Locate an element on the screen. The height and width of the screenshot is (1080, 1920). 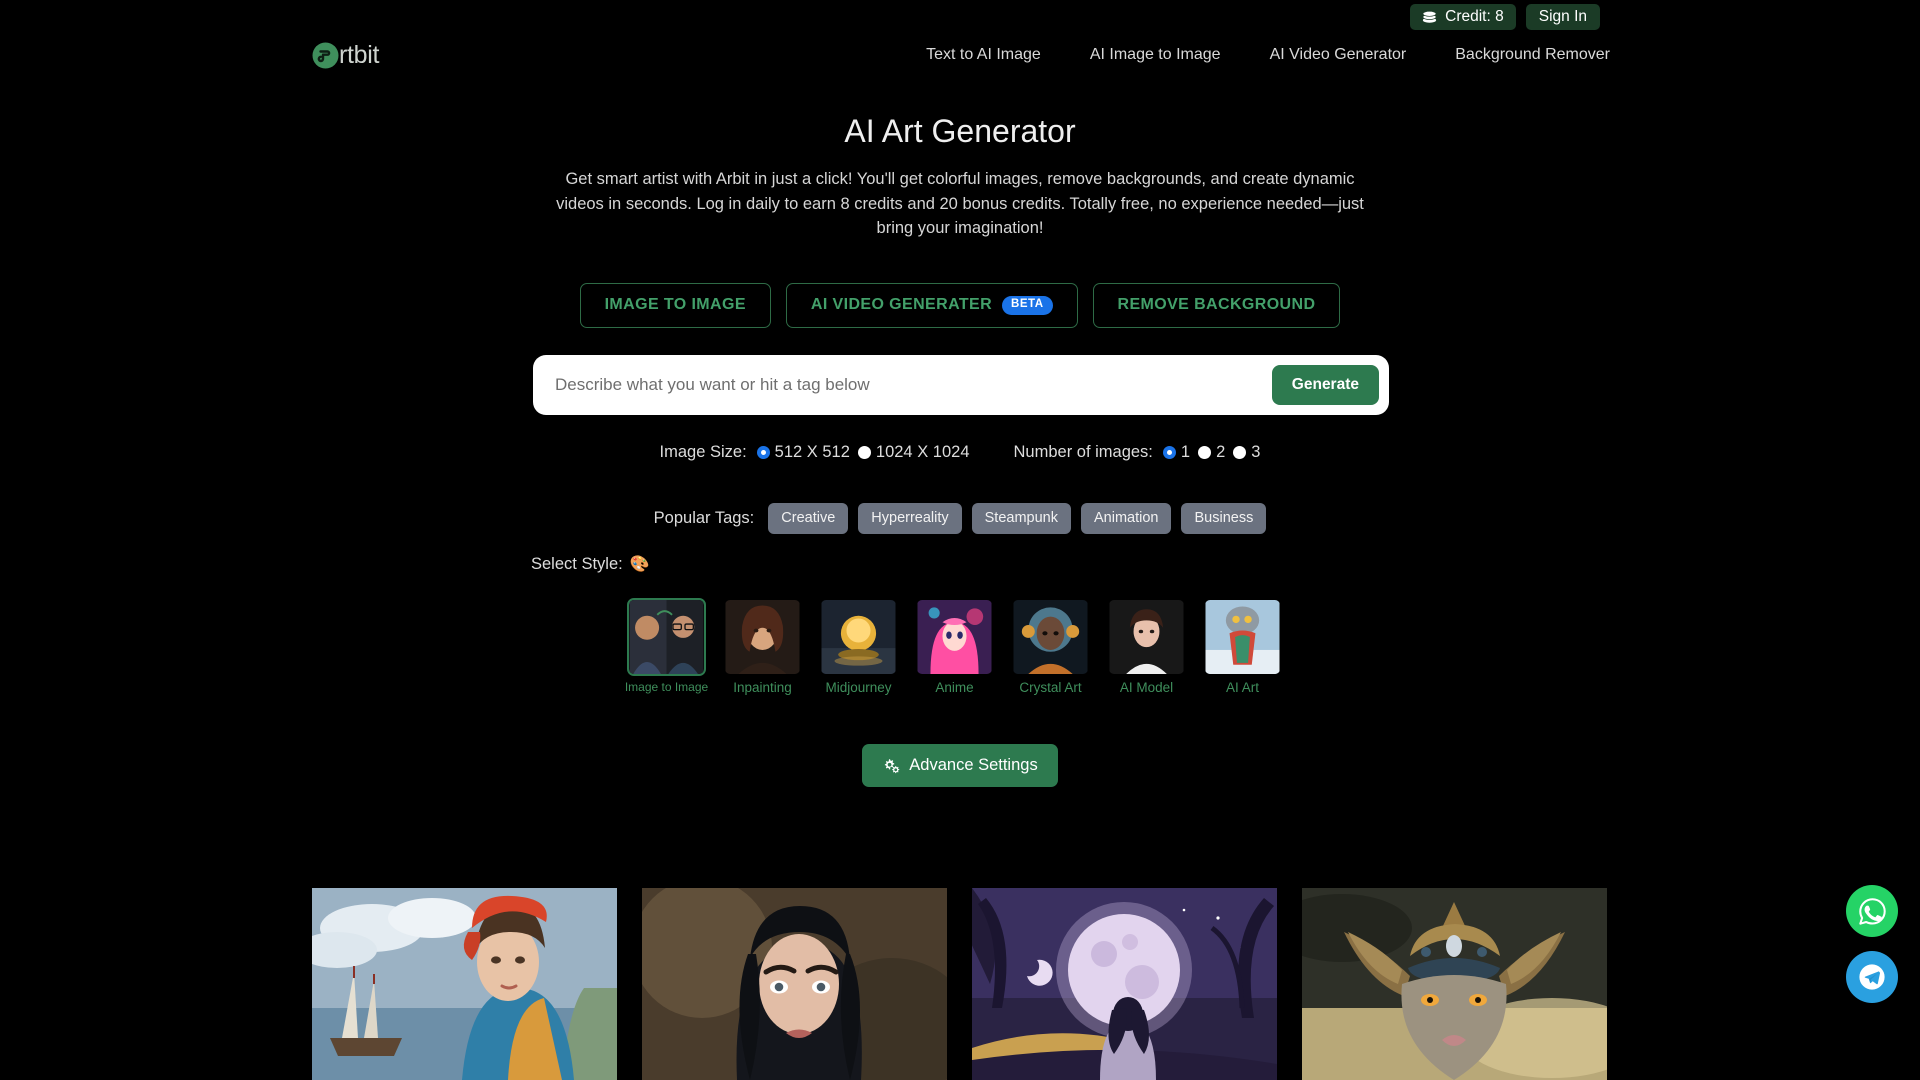
number-of-images-group: Number of images: 1 2 3 is located at coordinates (1137, 452).